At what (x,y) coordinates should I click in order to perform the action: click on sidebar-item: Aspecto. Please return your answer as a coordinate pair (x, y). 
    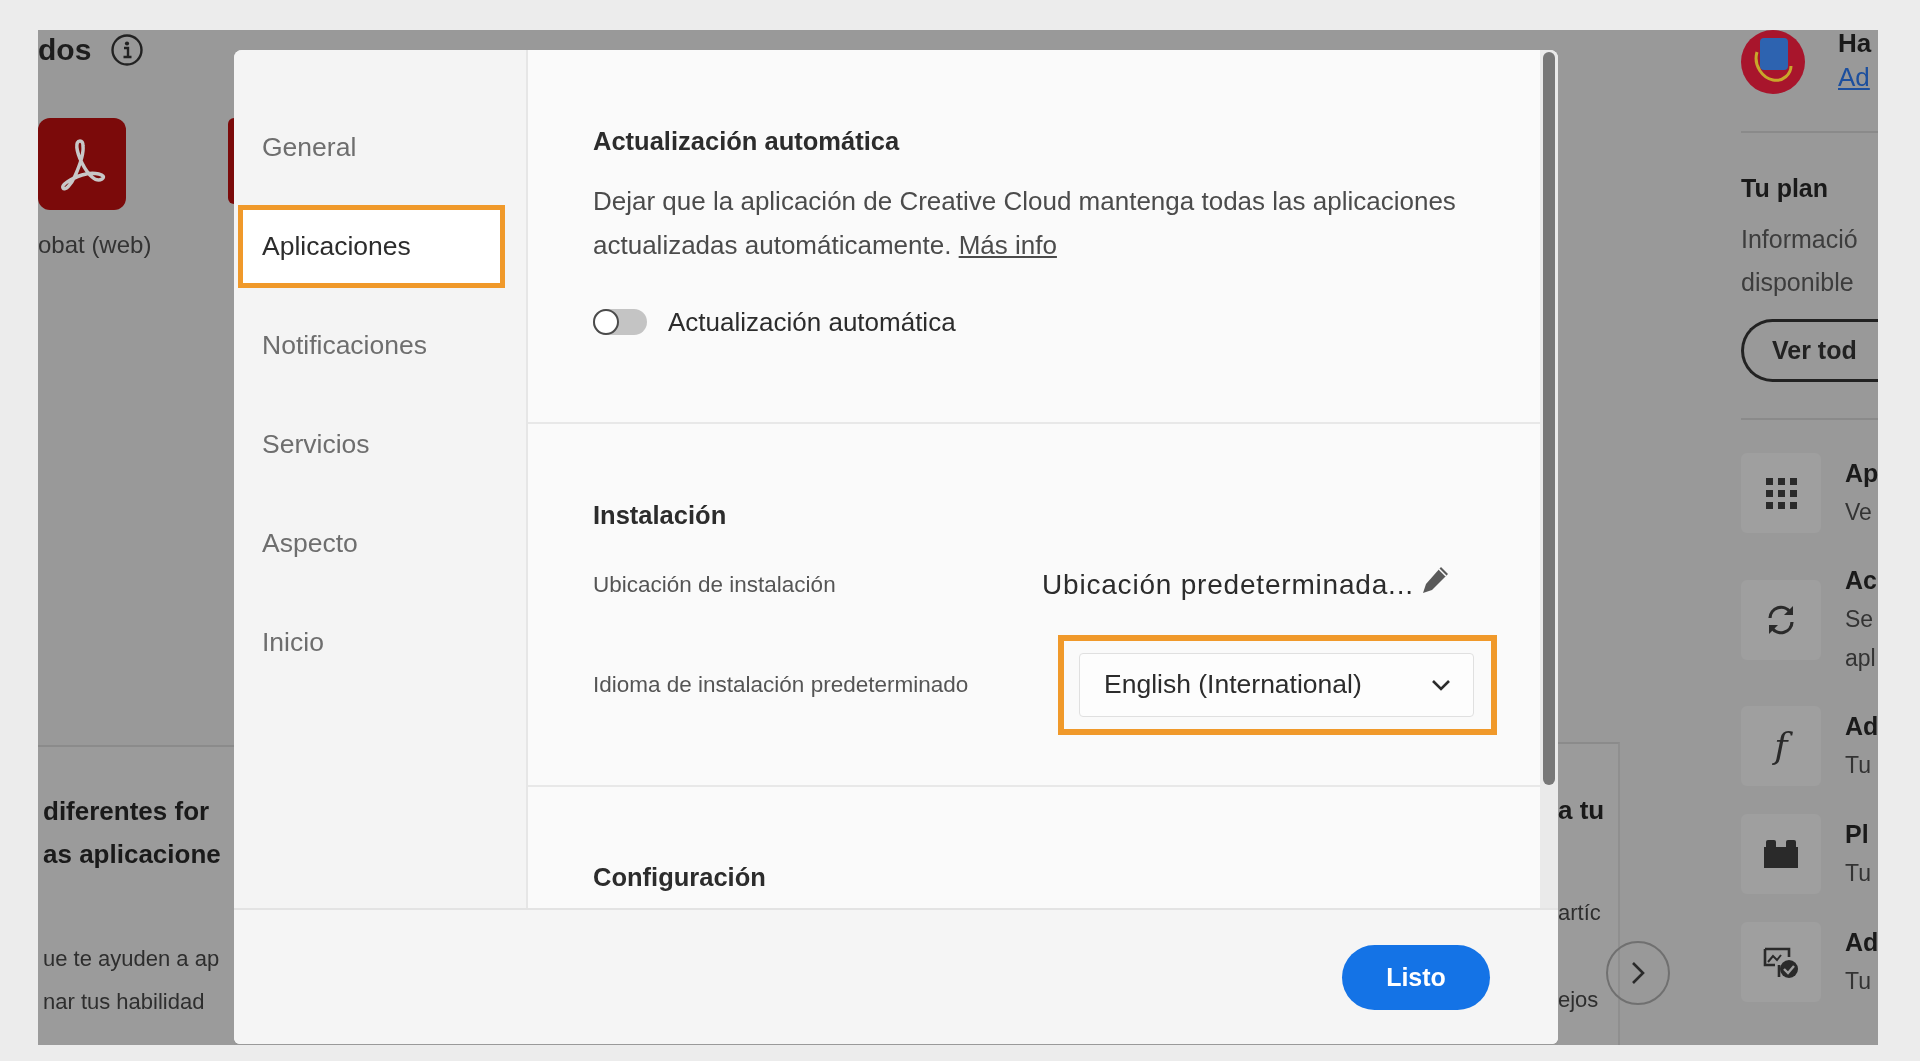
    Looking at the image, I should click on (371, 543).